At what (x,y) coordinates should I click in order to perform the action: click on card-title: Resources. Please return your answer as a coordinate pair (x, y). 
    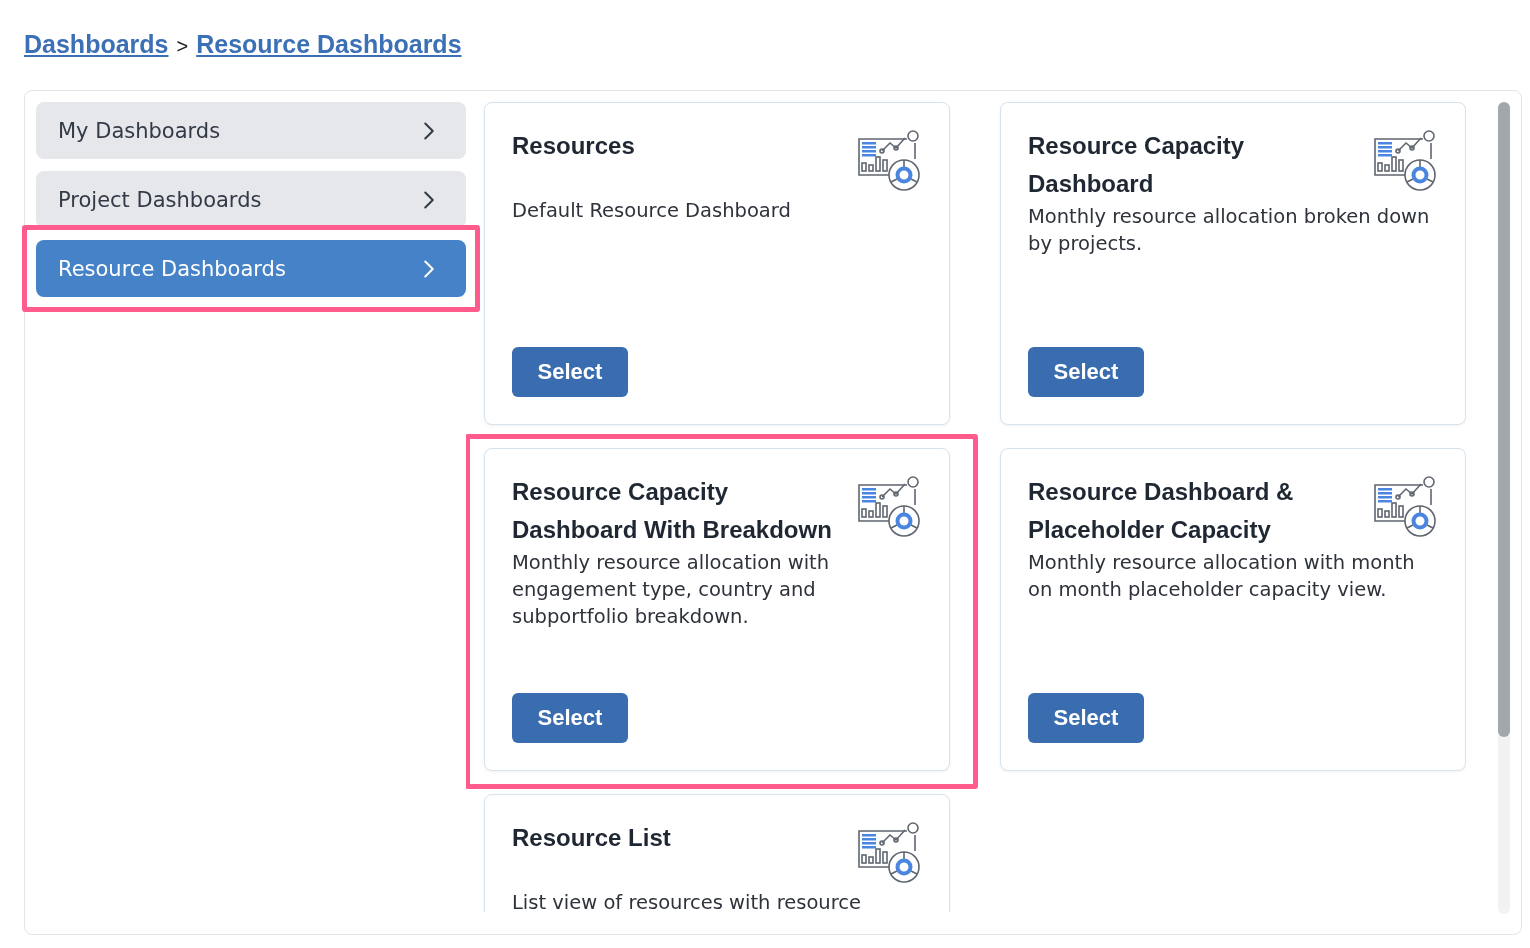
    Looking at the image, I should click on (573, 146).